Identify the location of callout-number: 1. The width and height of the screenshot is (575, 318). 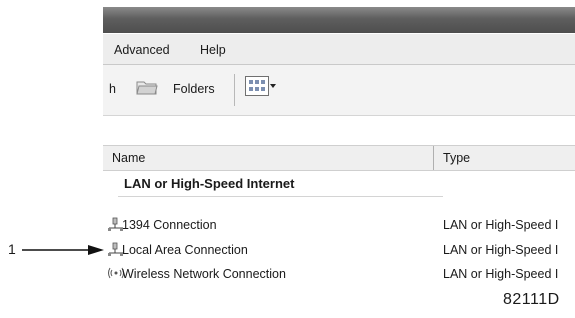
(12, 249).